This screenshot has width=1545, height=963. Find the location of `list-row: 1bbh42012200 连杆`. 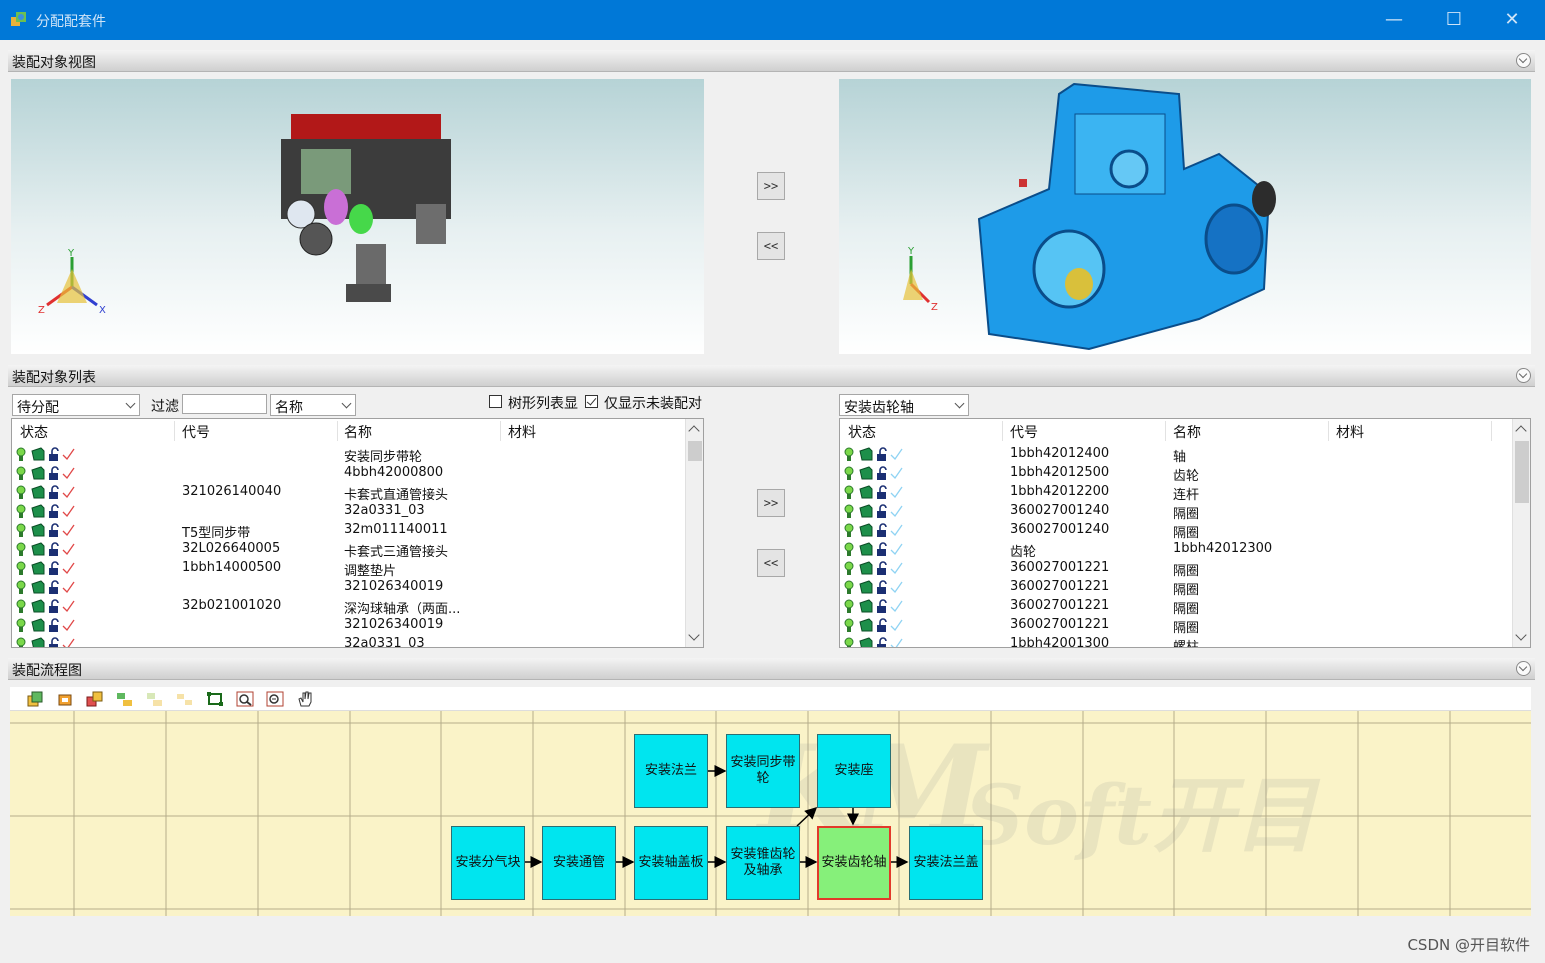

list-row: 1bbh42012200 连杆 is located at coordinates (1185, 493).